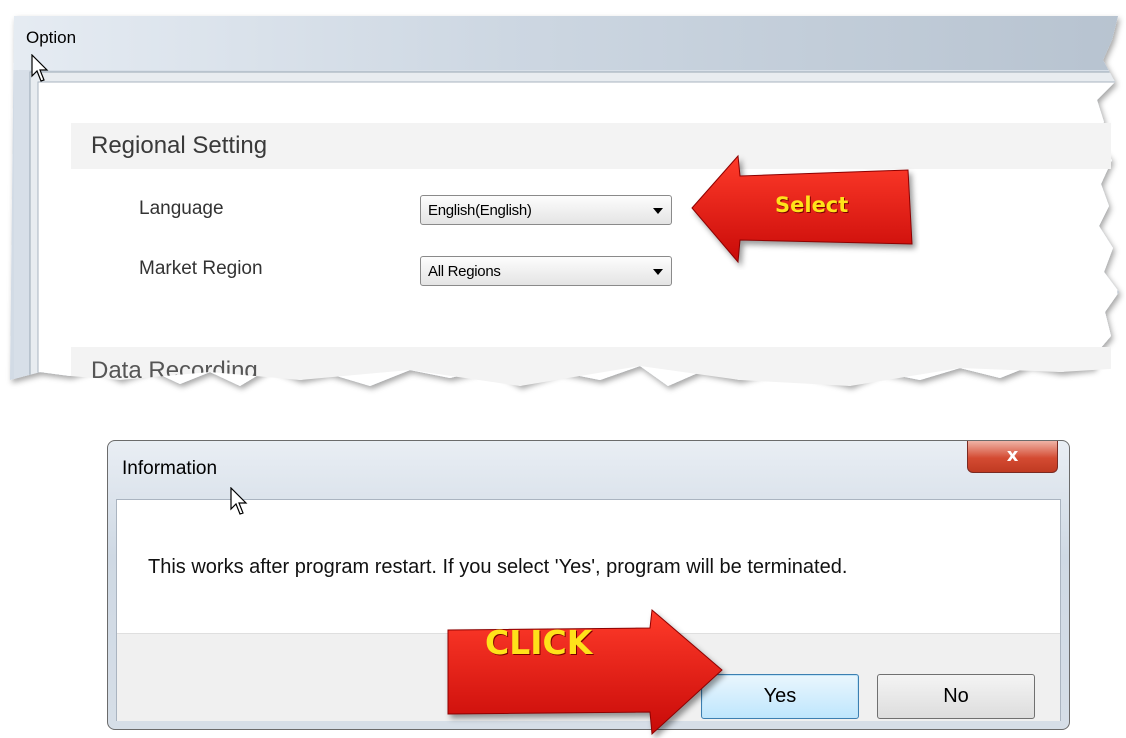  Describe the element at coordinates (812, 205) in the screenshot. I see `select-callout-text: Select` at that location.